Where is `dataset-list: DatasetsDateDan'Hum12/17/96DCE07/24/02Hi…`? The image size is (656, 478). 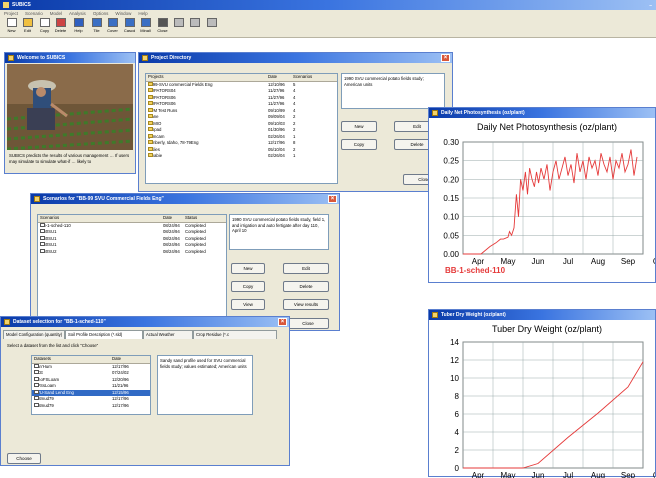 dataset-list: DatasetsDateDan'Hum12/17/96DCE07/24/02Hi… is located at coordinates (91, 385).